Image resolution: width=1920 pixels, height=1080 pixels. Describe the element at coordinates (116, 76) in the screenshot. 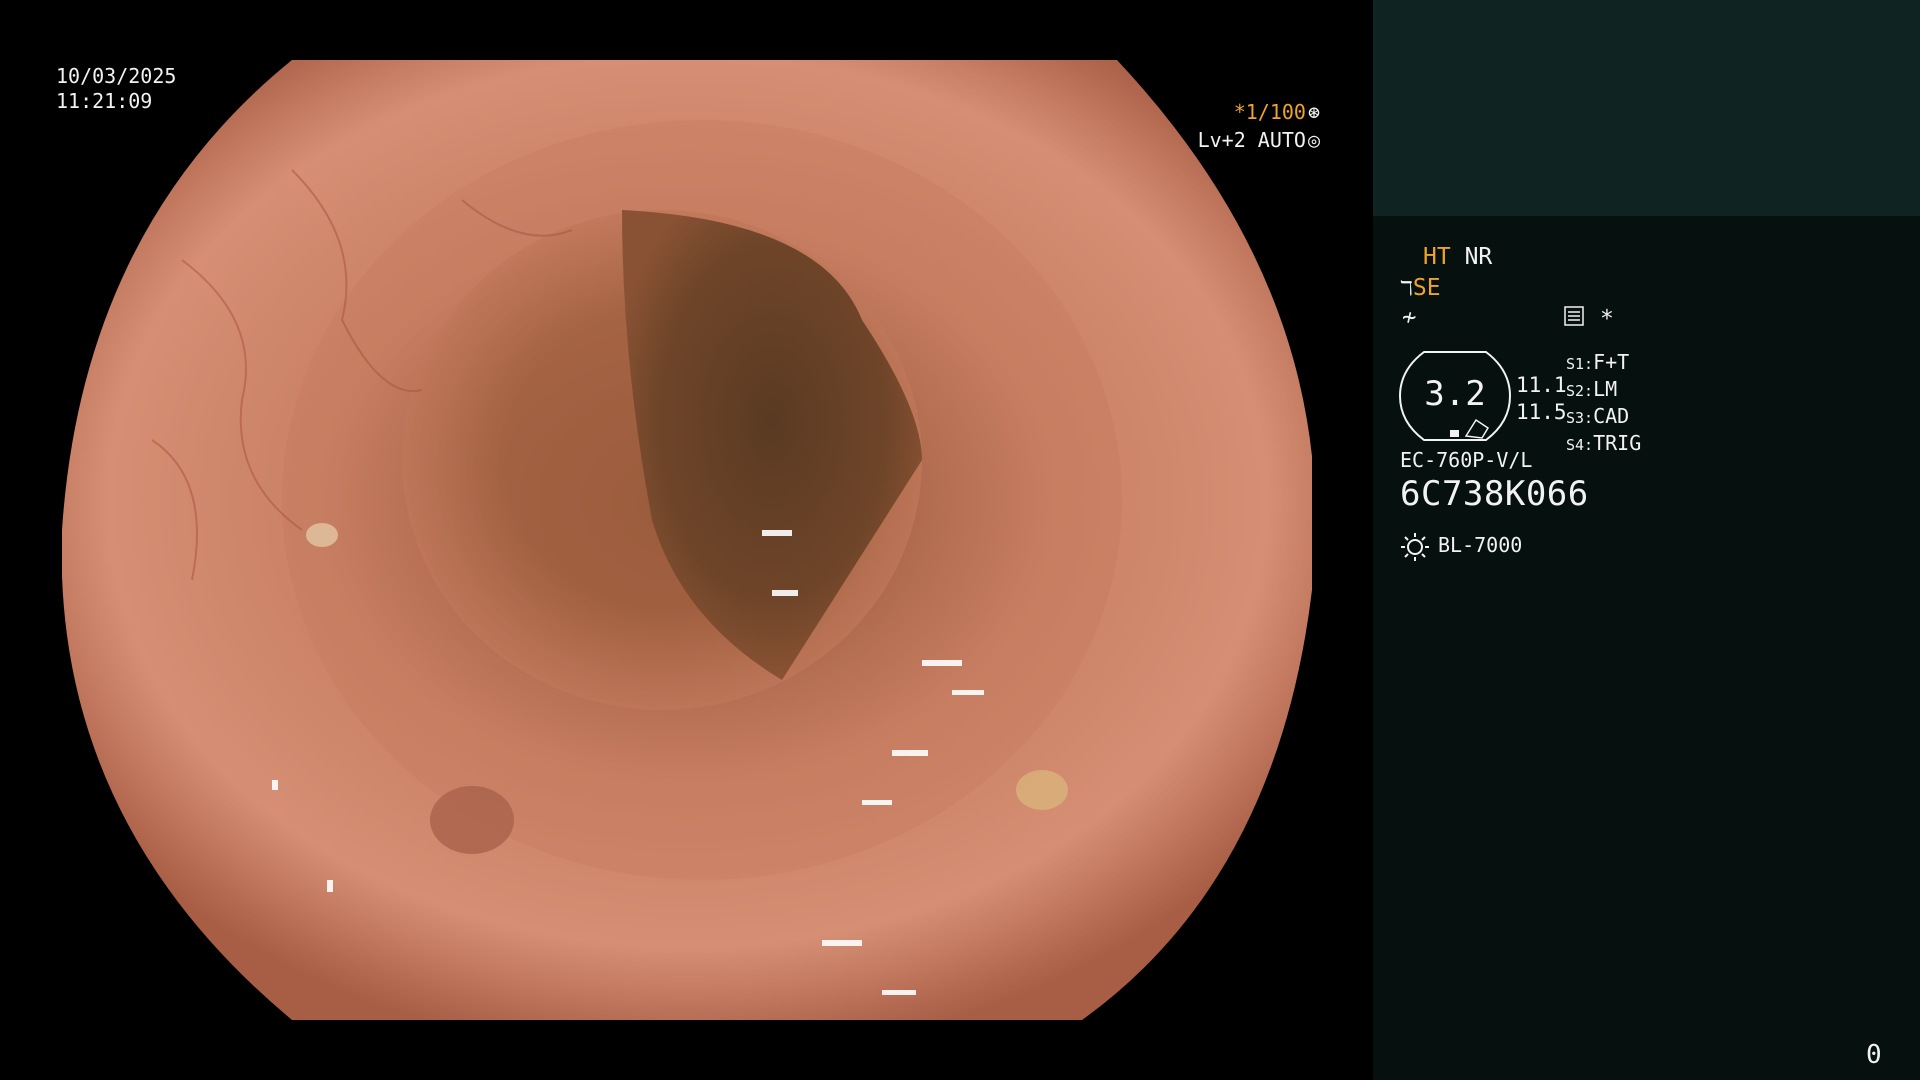

I see `date-text: 10/03/2025` at that location.